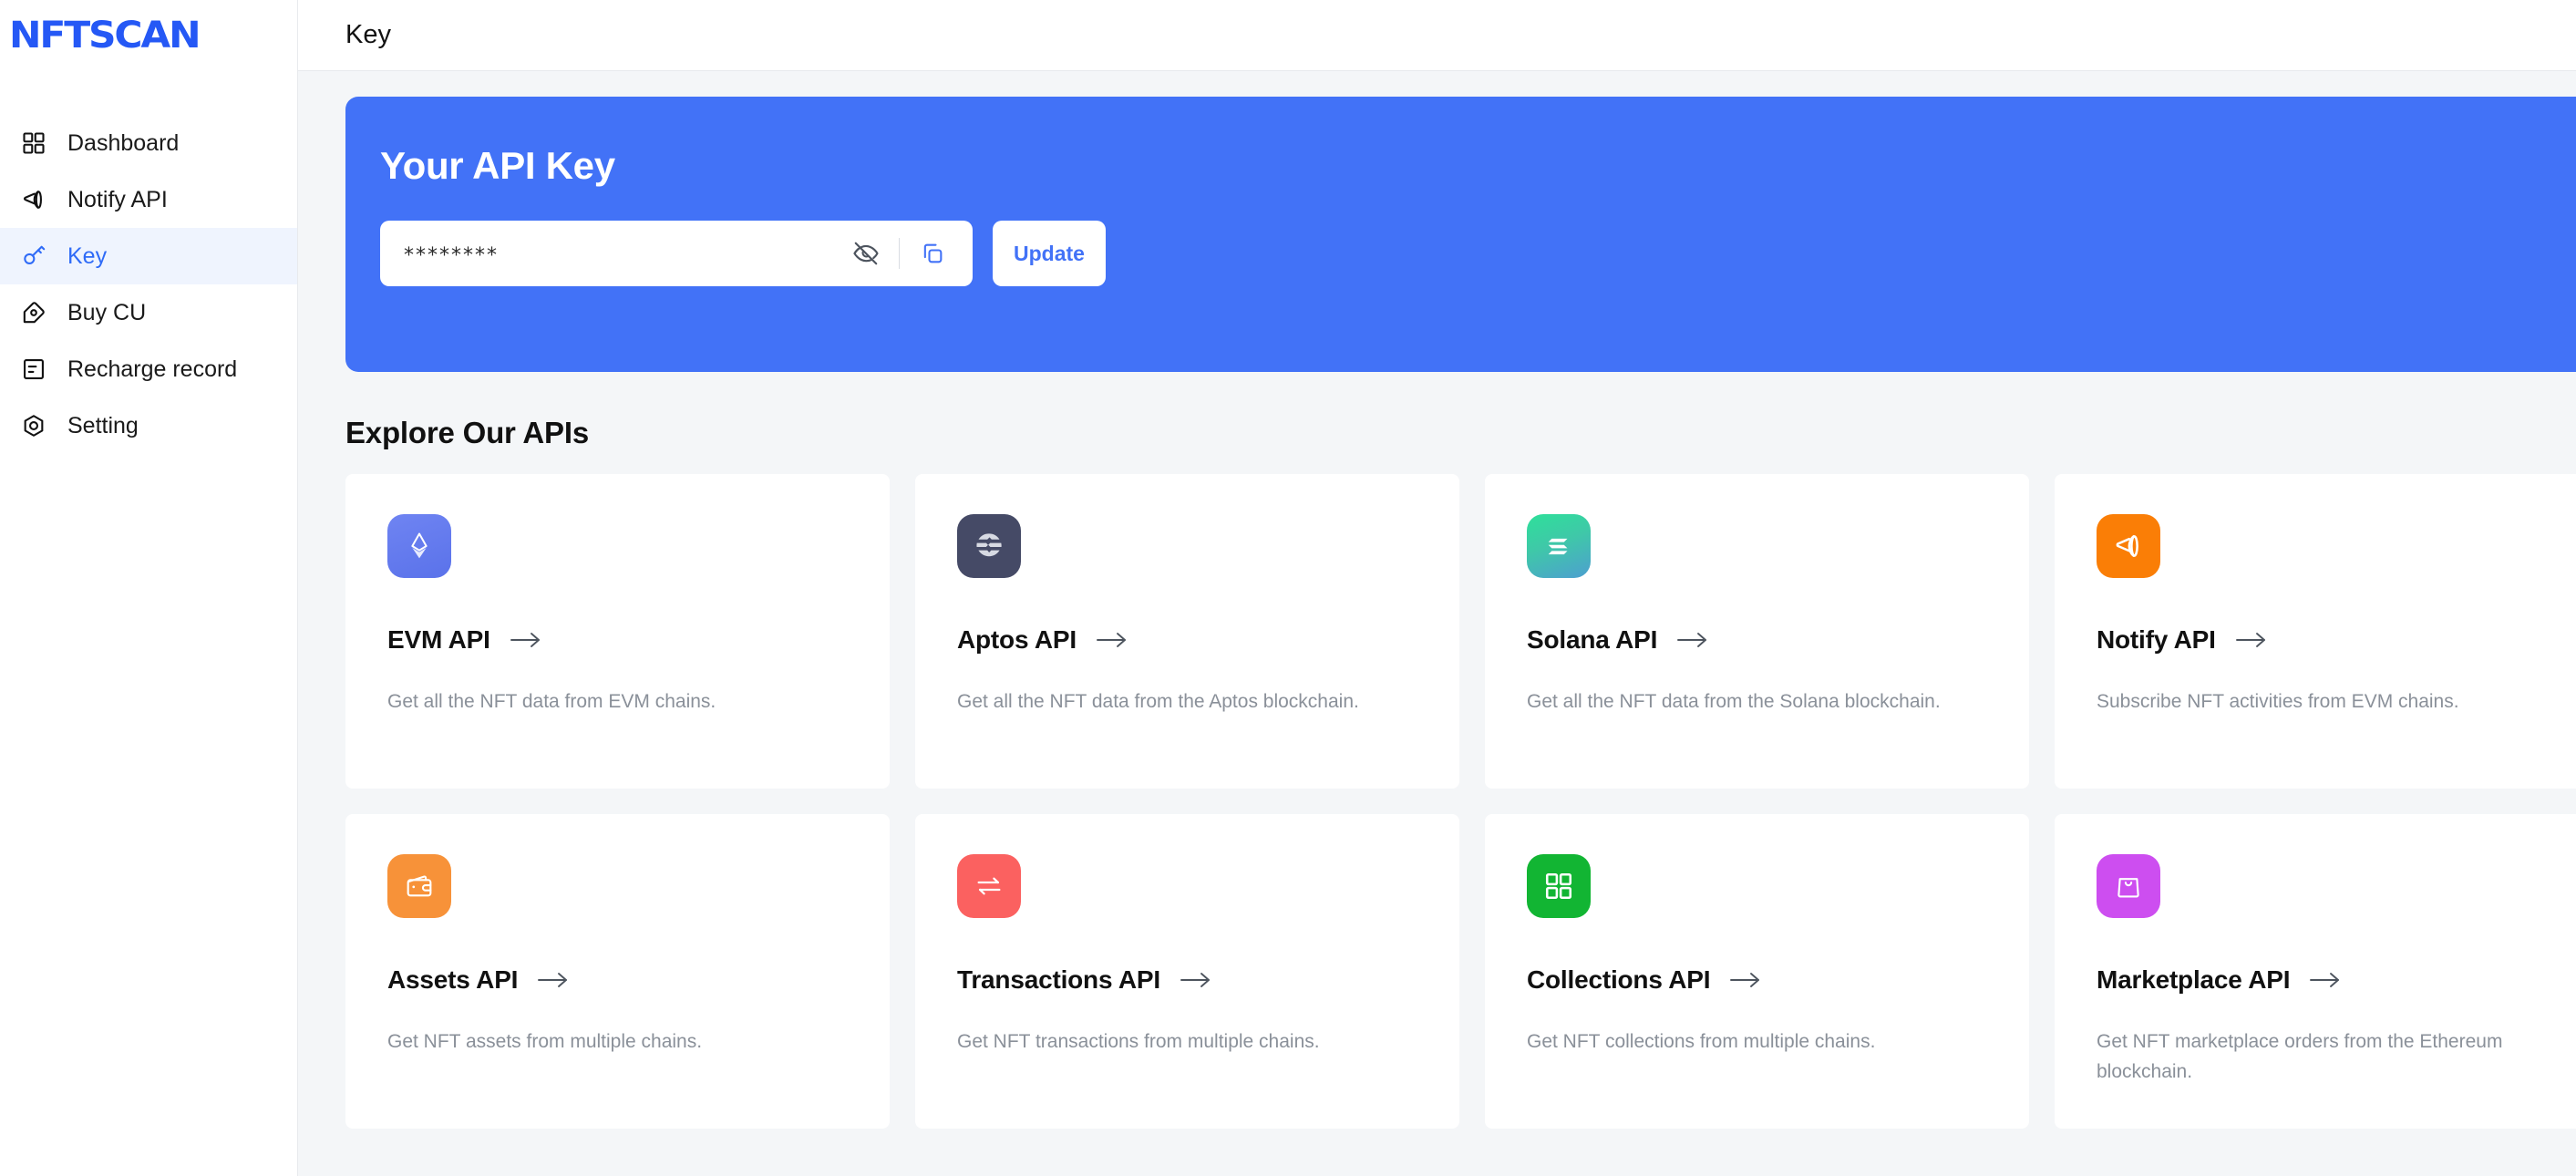  I want to click on api-card-title: Solana API, so click(1592, 639).